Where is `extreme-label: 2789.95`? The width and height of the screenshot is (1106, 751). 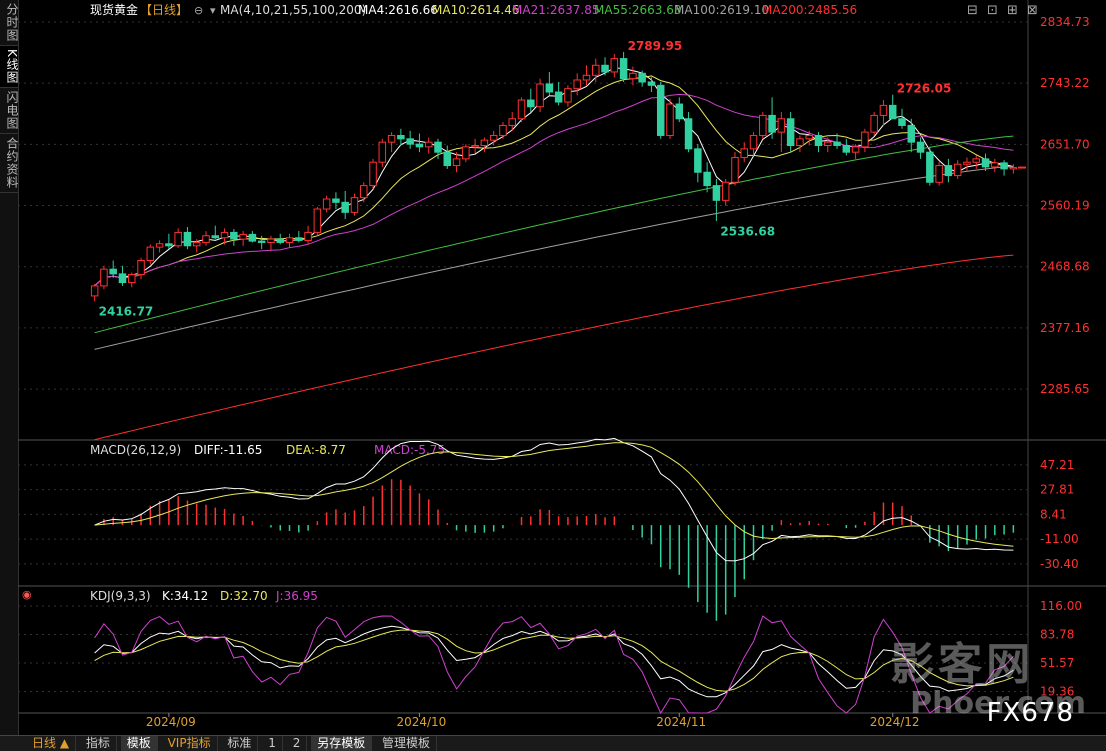 extreme-label: 2789.95 is located at coordinates (655, 46).